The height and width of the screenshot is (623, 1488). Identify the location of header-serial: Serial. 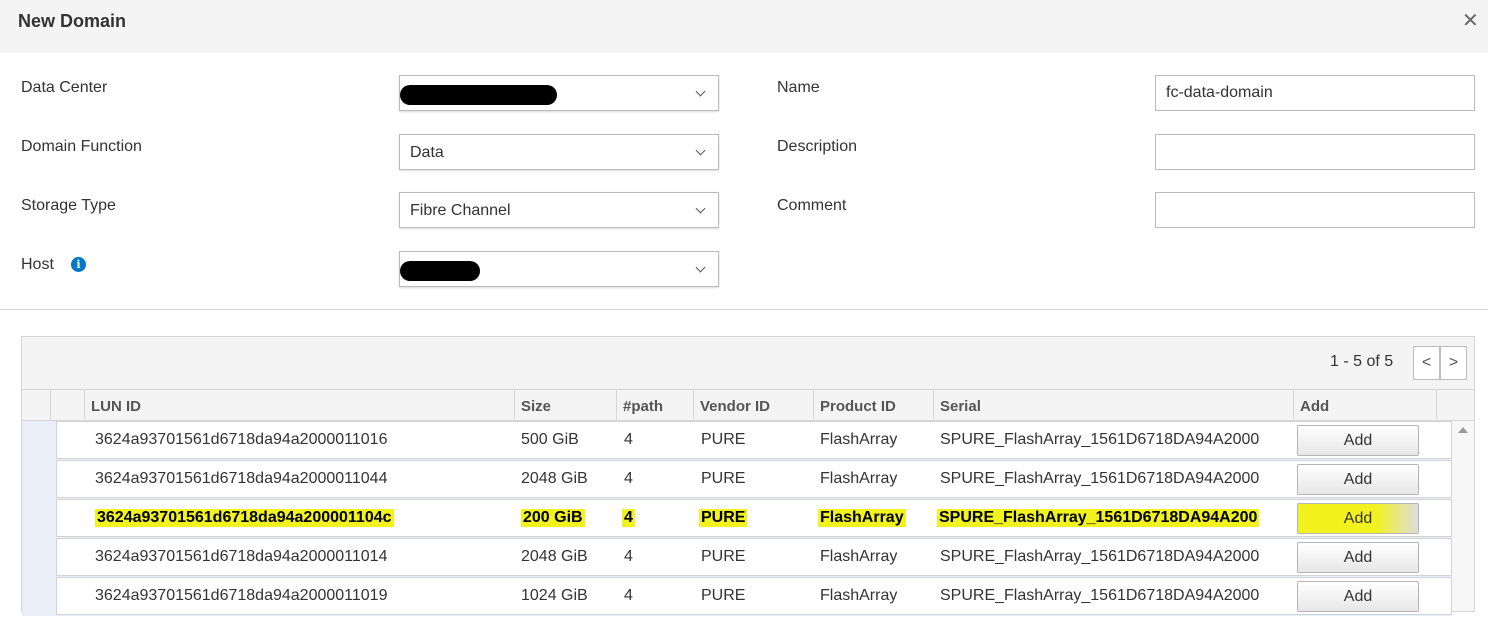
(1113, 405).